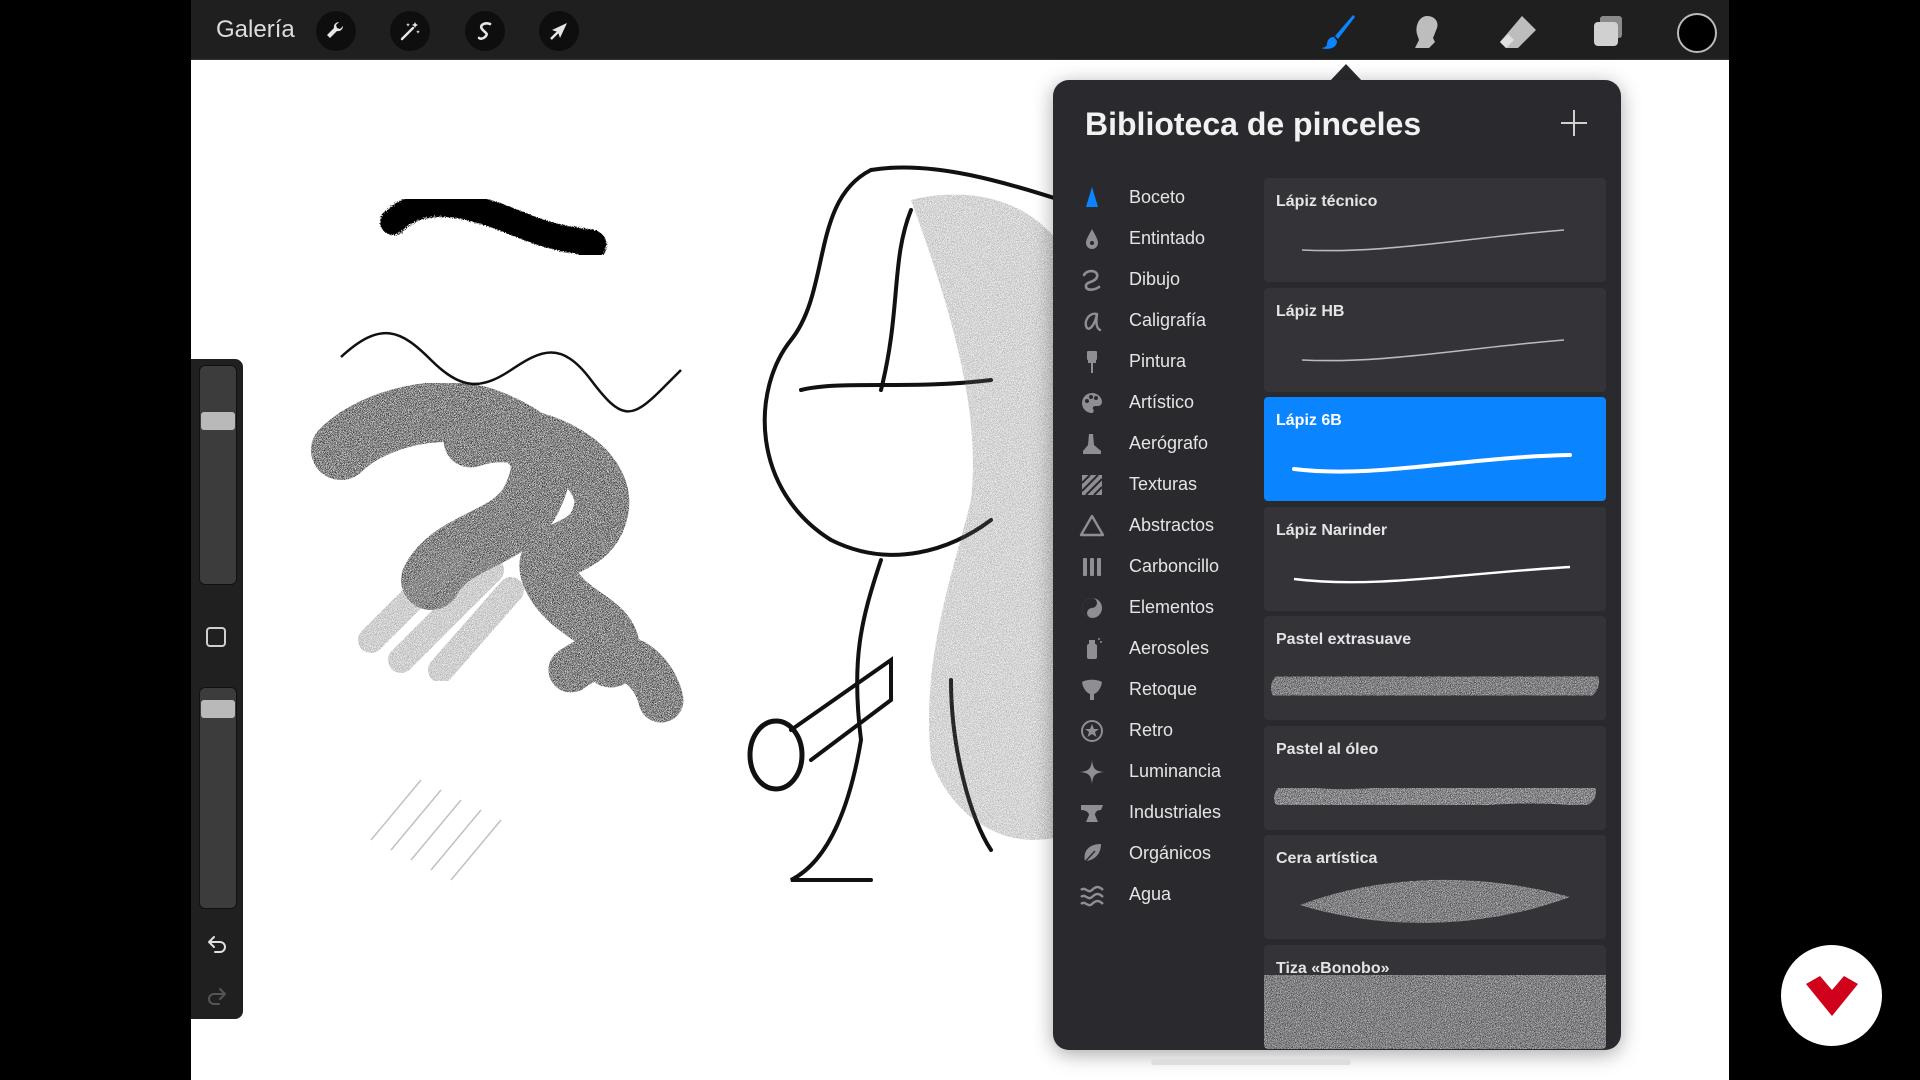 This screenshot has height=1080, width=1920. I want to click on texture-icon, so click(1092, 485).